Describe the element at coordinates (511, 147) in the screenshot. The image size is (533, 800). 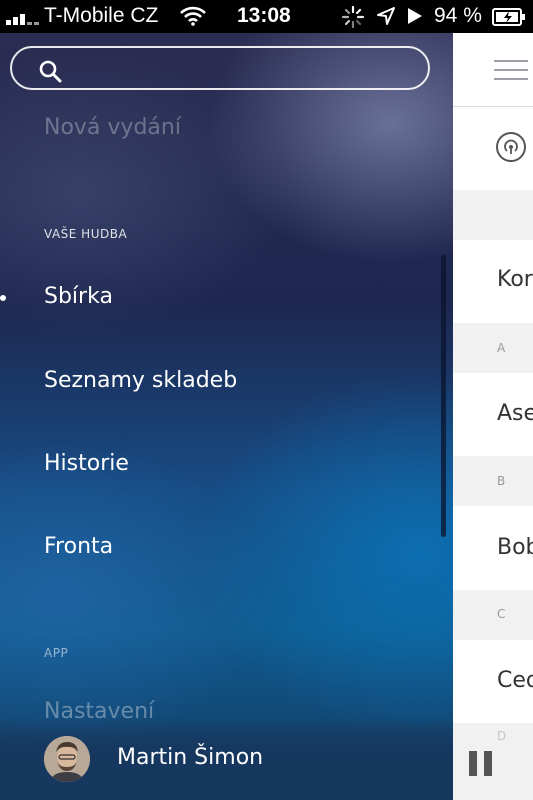
I see `radio-icon` at that location.